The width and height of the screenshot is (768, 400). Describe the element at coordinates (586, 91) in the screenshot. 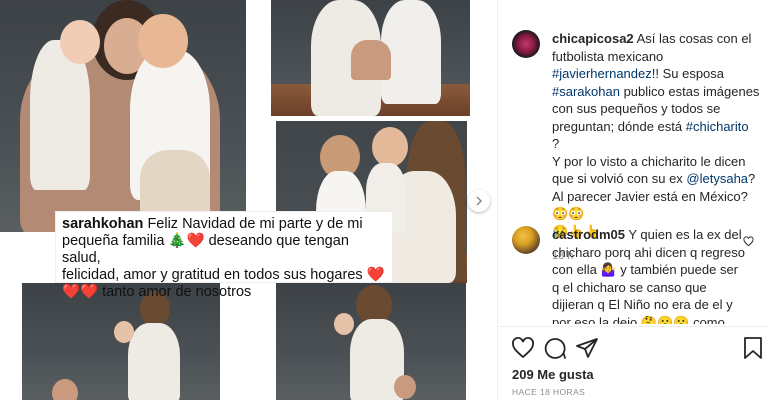

I see `hashtag-sarakohan: #sarakohan` at that location.